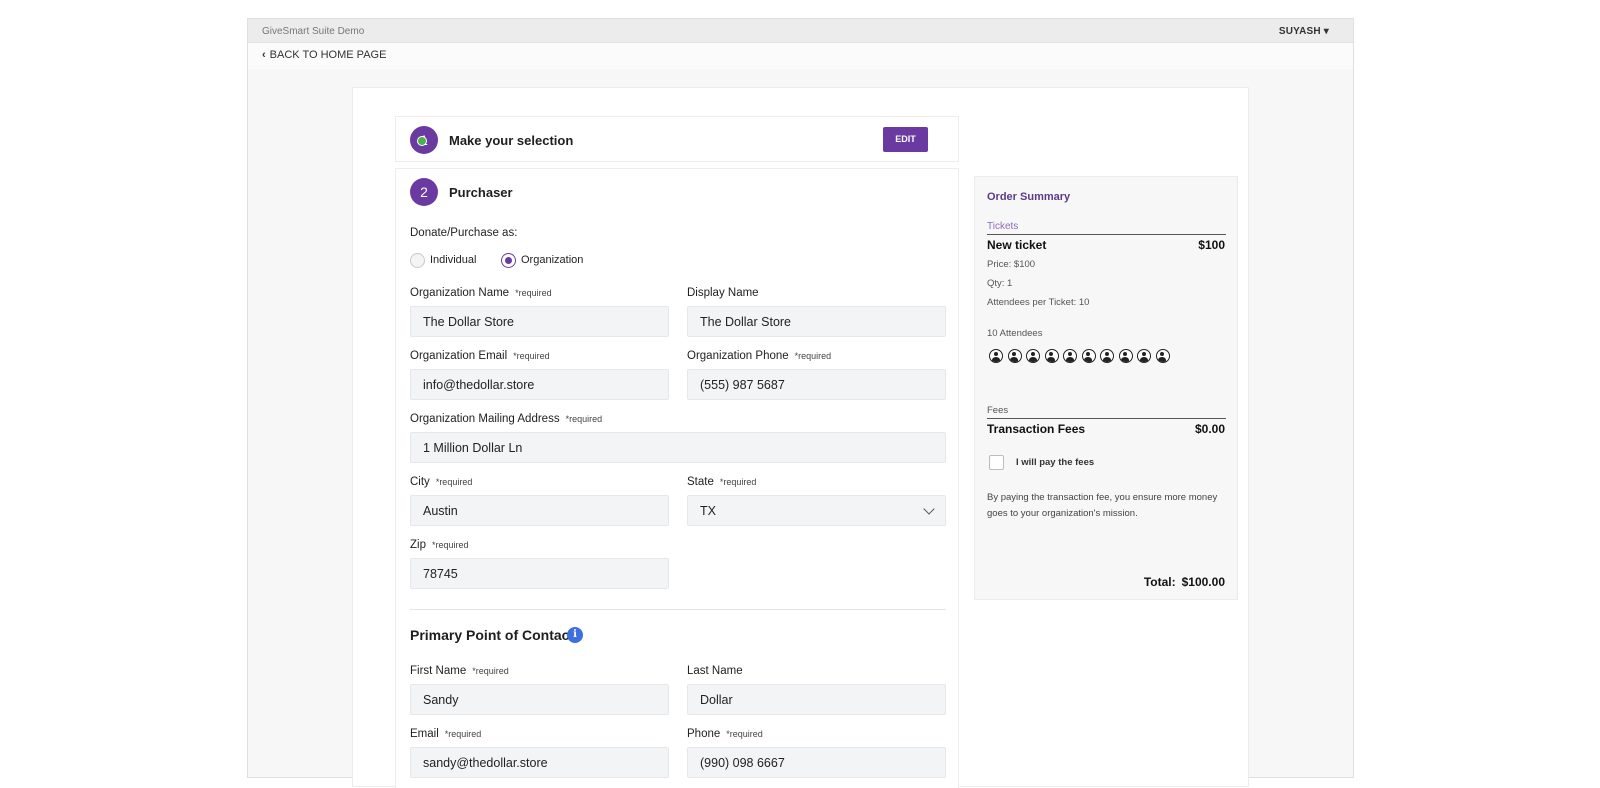 The height and width of the screenshot is (788, 1600). I want to click on radio-label: Organization, so click(552, 260).